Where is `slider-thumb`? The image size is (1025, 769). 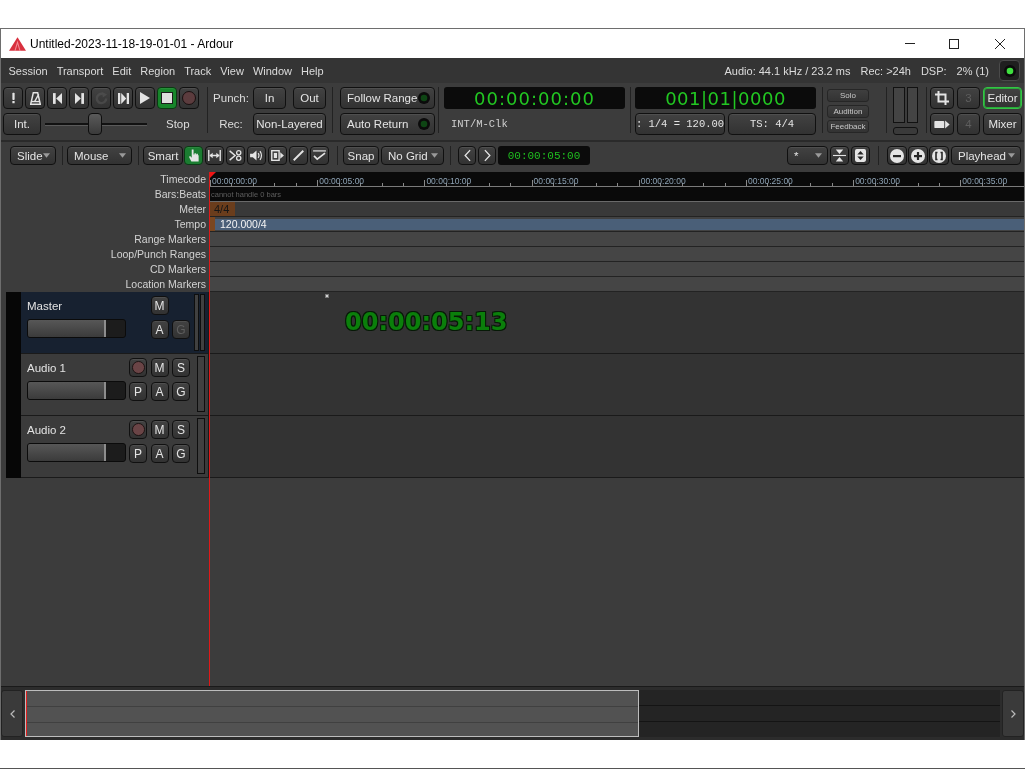
slider-thumb is located at coordinates (94, 124).